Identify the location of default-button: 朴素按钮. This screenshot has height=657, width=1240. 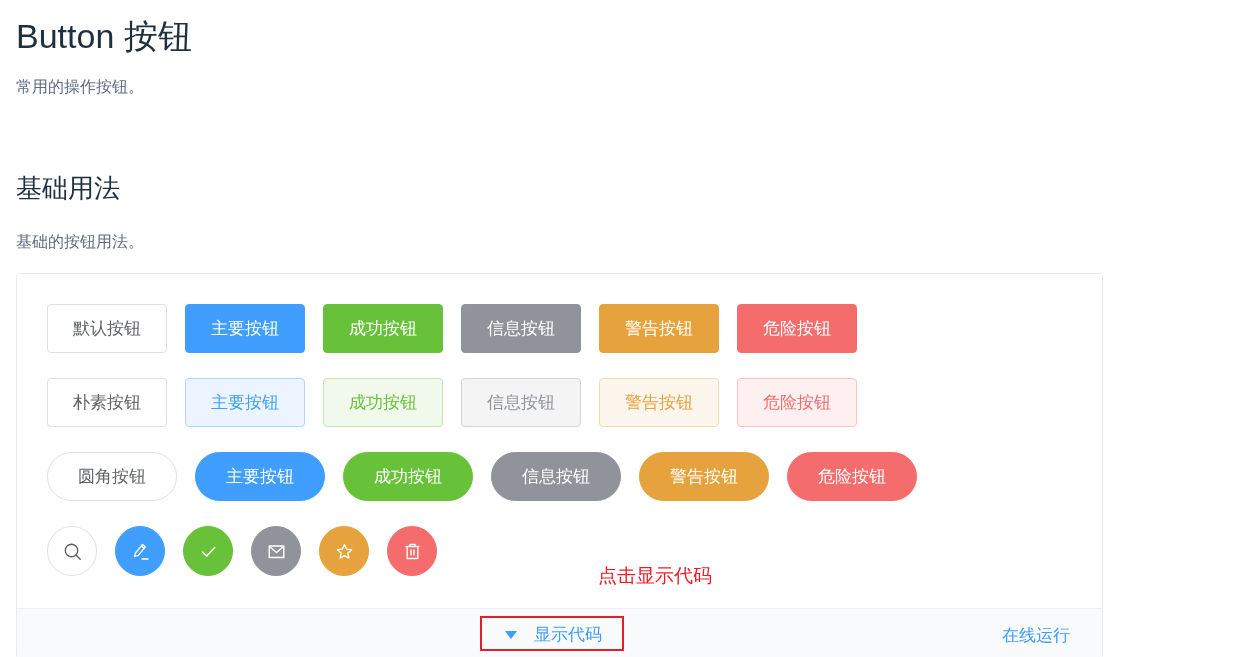
(107, 402).